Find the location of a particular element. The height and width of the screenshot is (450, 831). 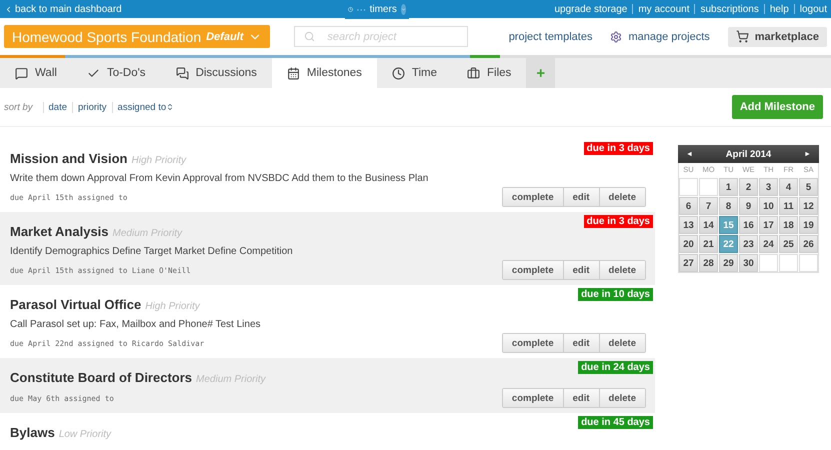

calendar-day: 16 is located at coordinates (748, 225).